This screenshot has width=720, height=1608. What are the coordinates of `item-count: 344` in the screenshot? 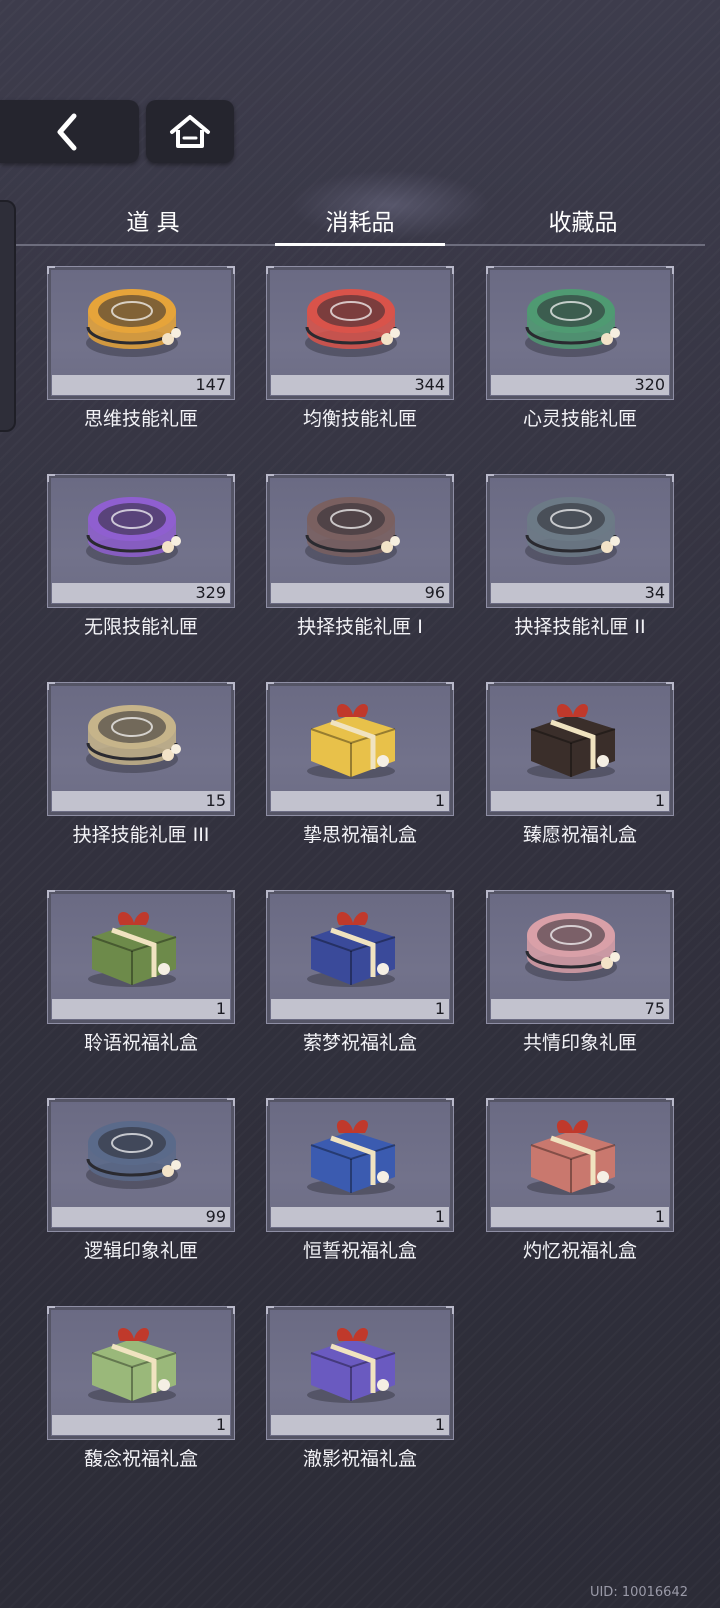 It's located at (429, 384).